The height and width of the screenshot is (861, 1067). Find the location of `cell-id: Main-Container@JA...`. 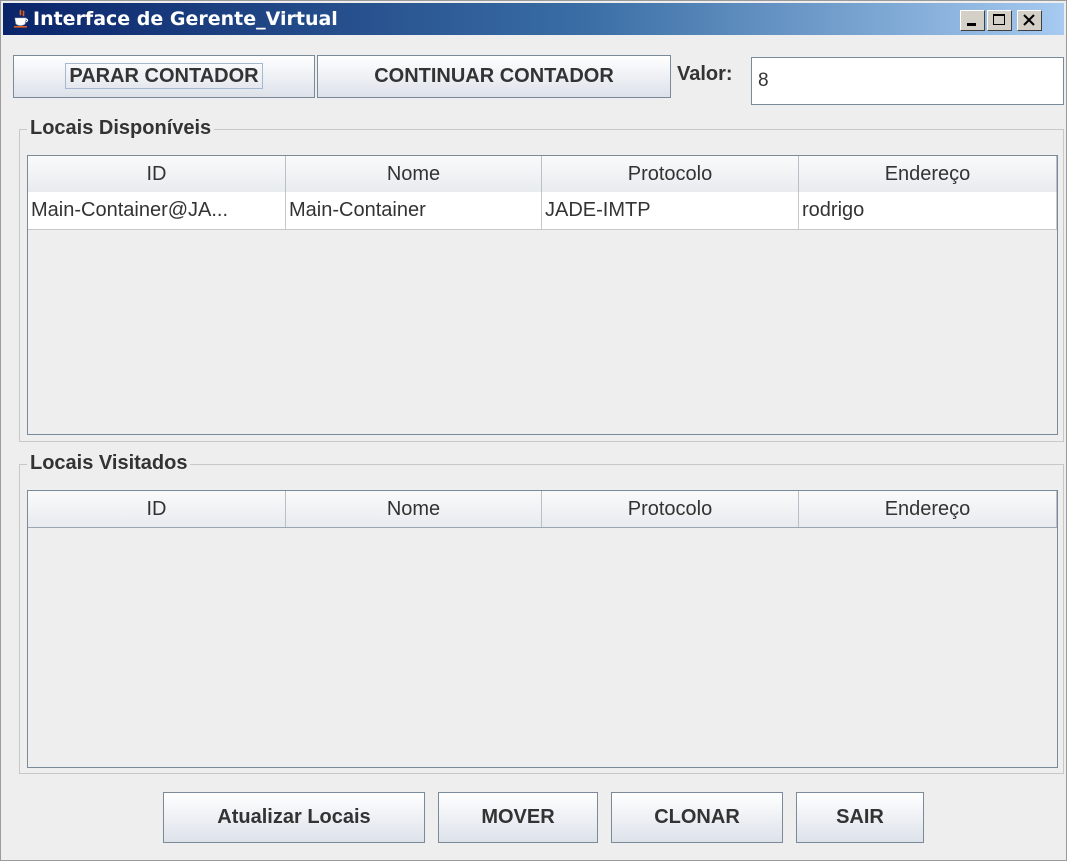

cell-id: Main-Container@JA... is located at coordinates (157, 210).